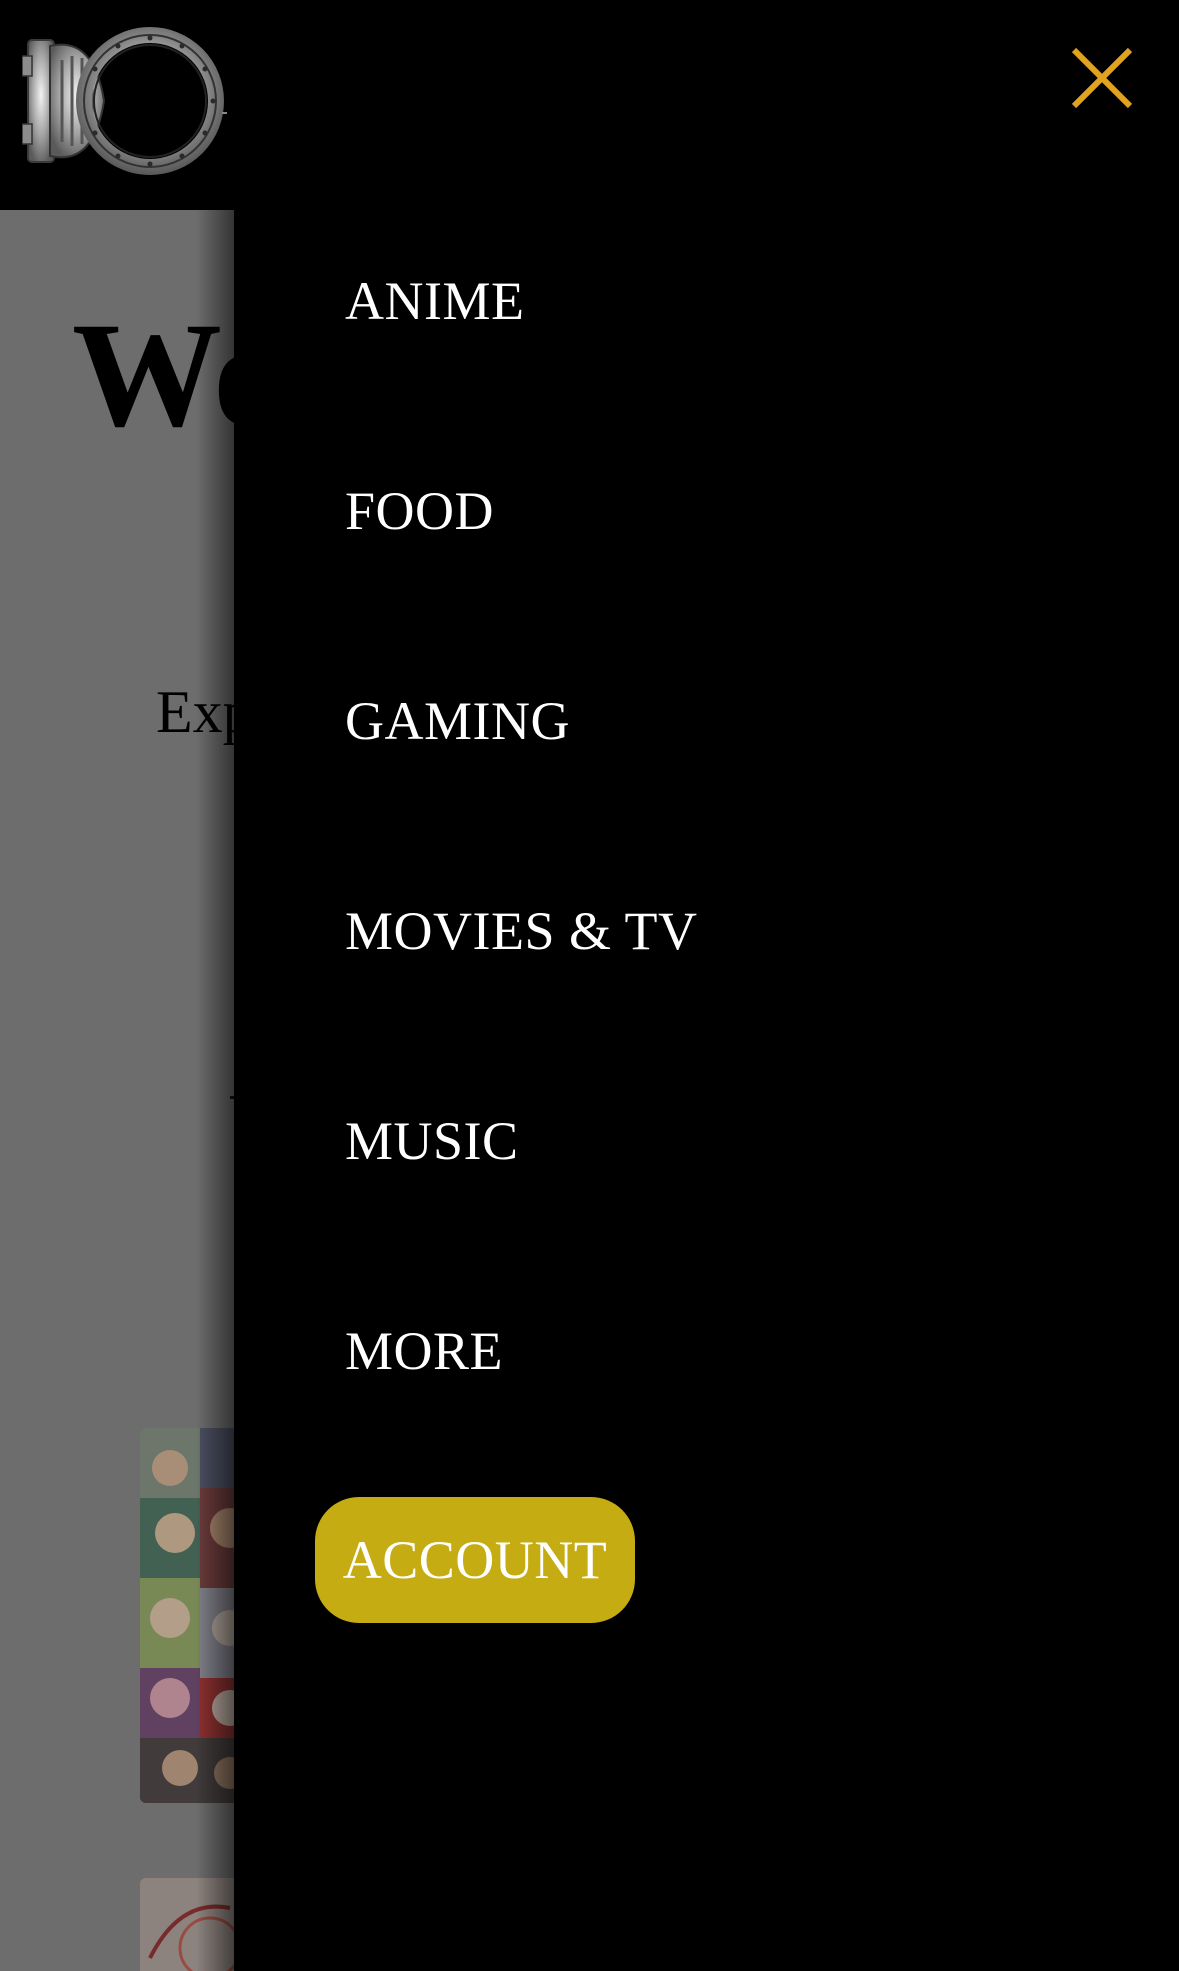 The image size is (1179, 1971). I want to click on close-icon, so click(1102, 78).